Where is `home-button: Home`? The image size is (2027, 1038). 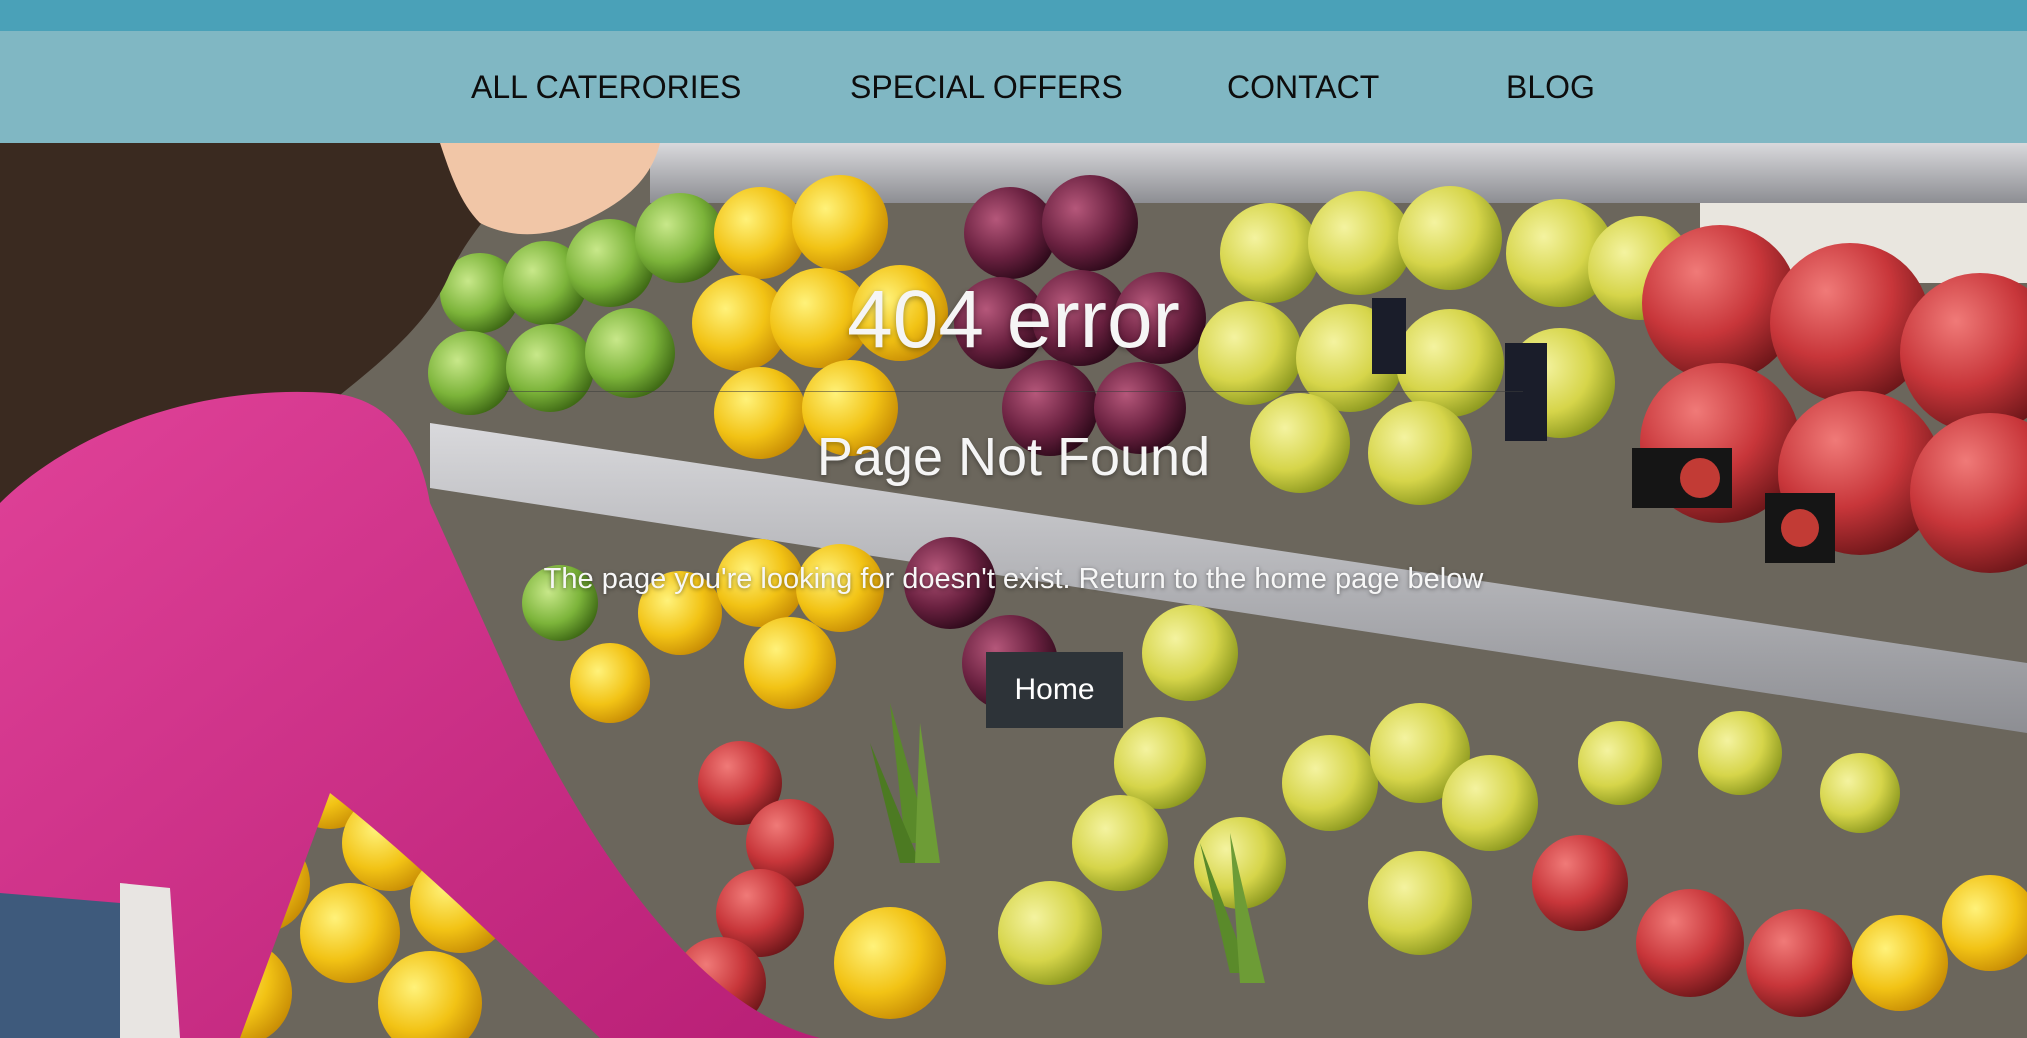 home-button: Home is located at coordinates (1054, 690).